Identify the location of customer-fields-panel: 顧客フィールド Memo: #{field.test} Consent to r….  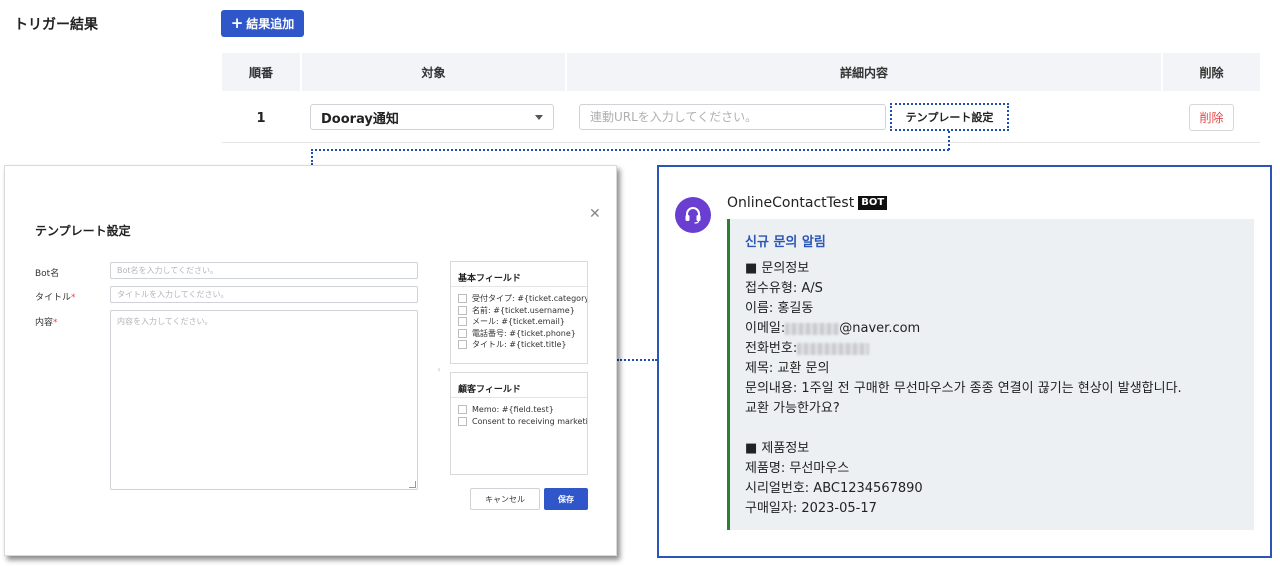
(519, 423).